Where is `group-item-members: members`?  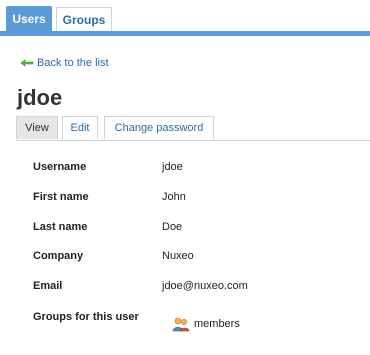
group-item-members: members is located at coordinates (206, 324).